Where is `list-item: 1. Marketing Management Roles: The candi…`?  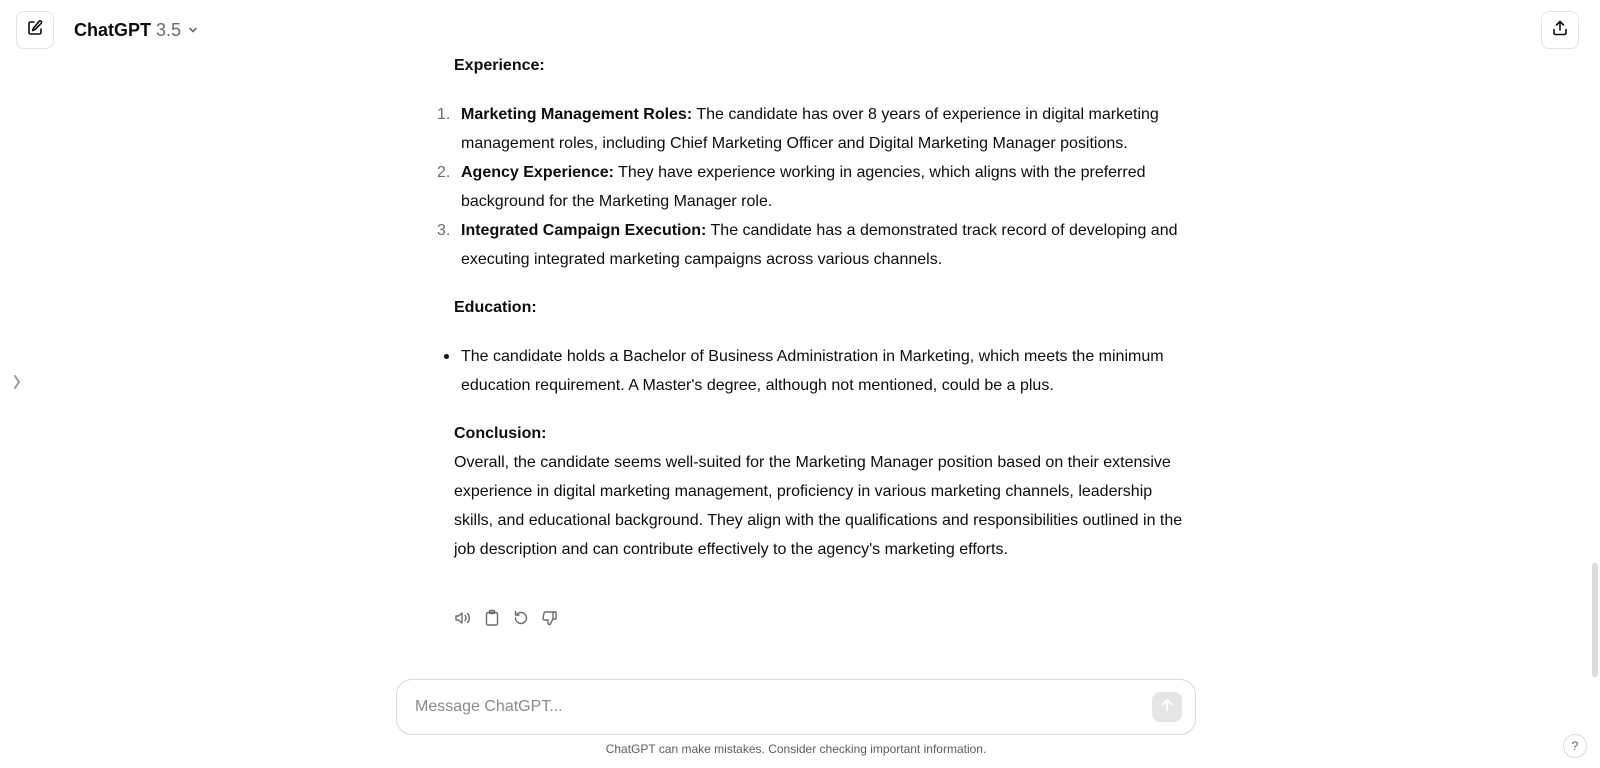
list-item: 1. Marketing Management Roles: The candi… is located at coordinates (810, 129).